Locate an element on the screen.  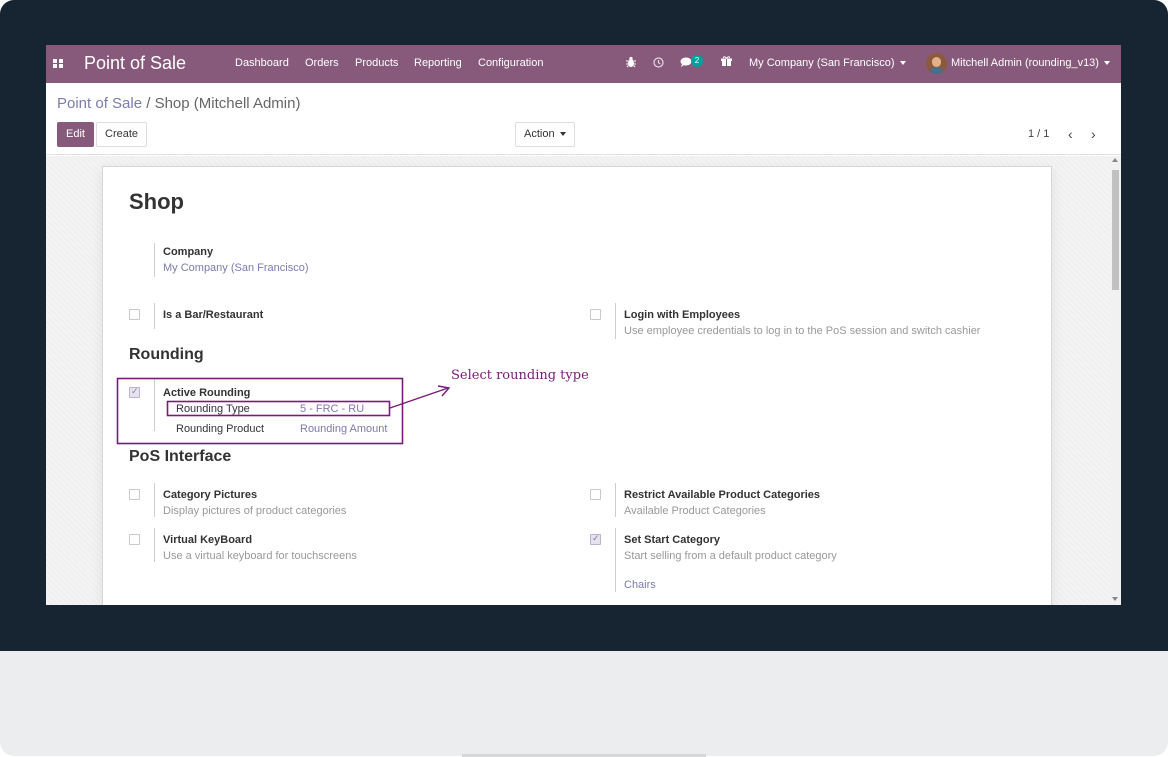
company-label: Company is located at coordinates (188, 252).